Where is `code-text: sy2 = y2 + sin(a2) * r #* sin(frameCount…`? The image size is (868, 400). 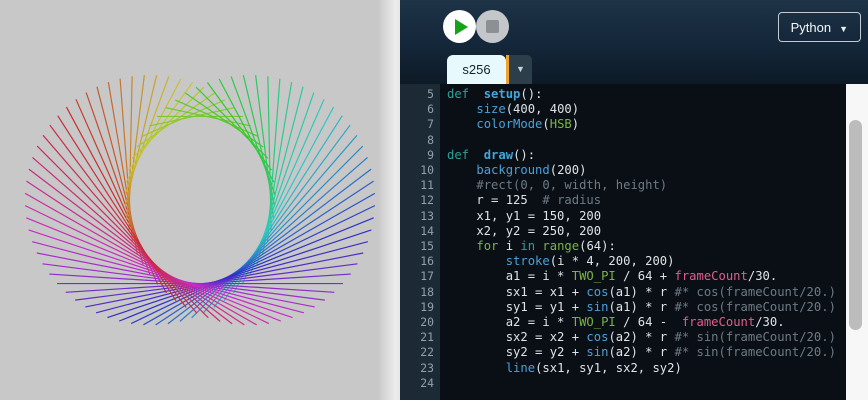 code-text: sy2 = y2 + sin(a2) * r #* sin(frameCount… is located at coordinates (641, 352).